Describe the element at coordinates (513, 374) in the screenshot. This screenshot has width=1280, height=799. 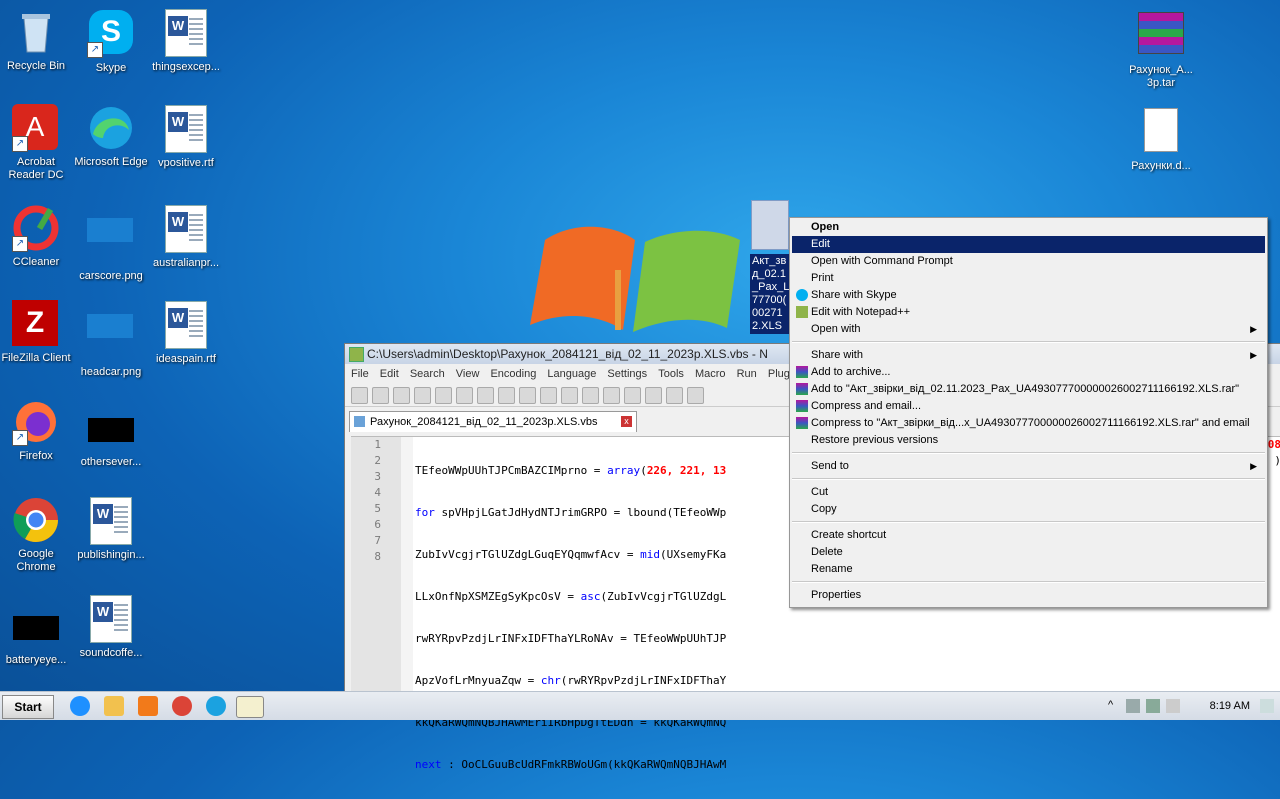
I see `menu-encoding: Encoding` at that location.